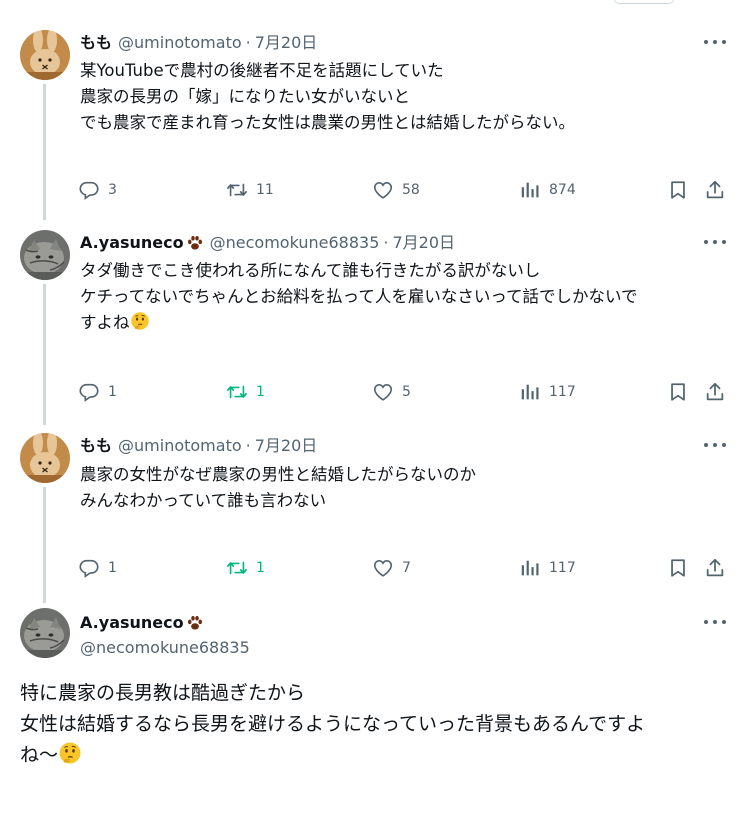 The image size is (750, 830). What do you see at coordinates (262, 70) in the screenshot?
I see `text-line: 某YouTubeで農村の後継者不足を話題にしていた` at bounding box center [262, 70].